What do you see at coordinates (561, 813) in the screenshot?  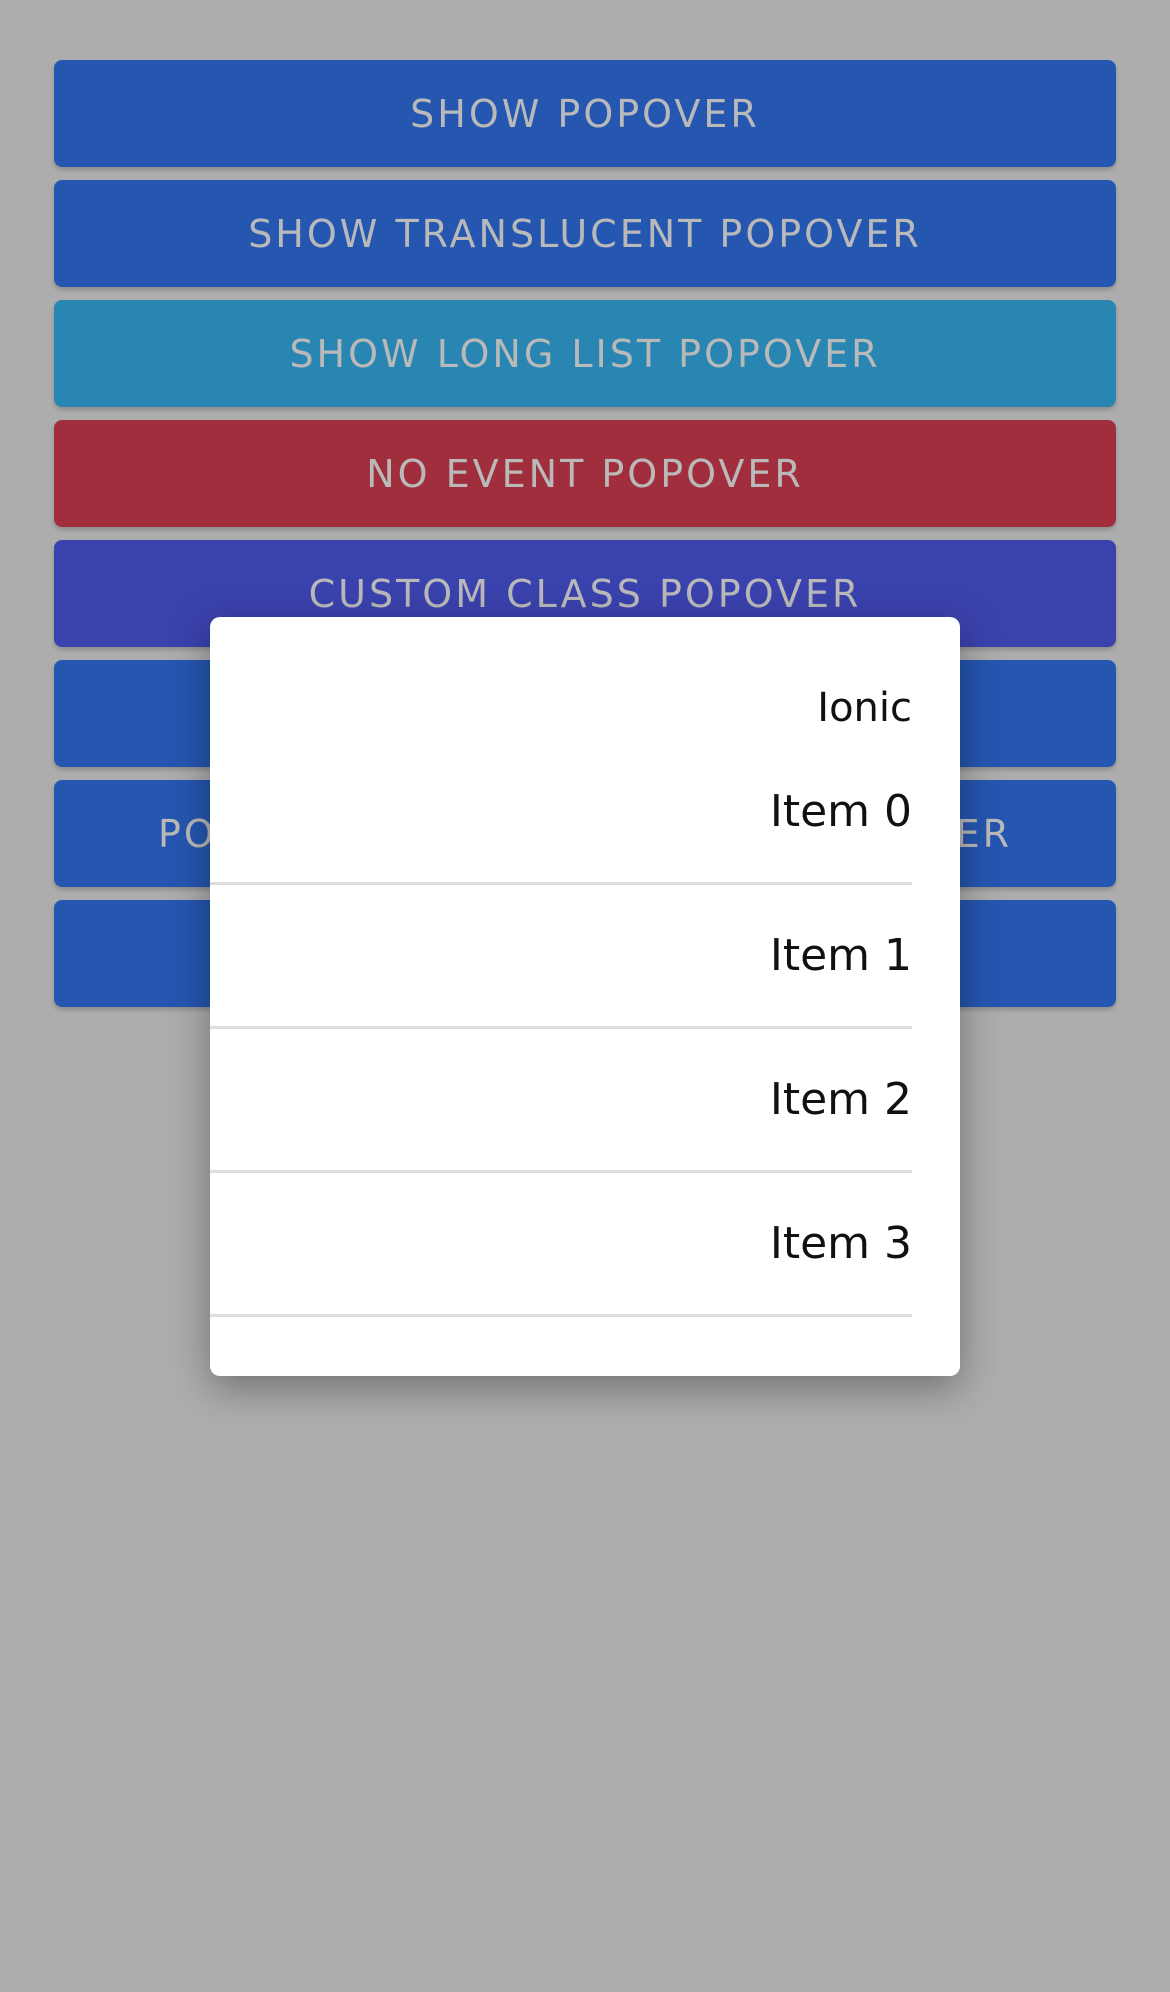 I see `popover-item-0: Item 0` at bounding box center [561, 813].